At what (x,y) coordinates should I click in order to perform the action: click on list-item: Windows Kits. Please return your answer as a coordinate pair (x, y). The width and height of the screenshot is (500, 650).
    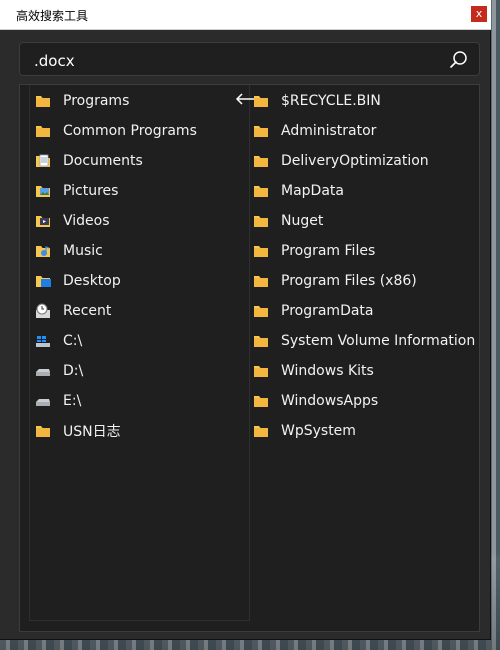
    Looking at the image, I should click on (312, 371).